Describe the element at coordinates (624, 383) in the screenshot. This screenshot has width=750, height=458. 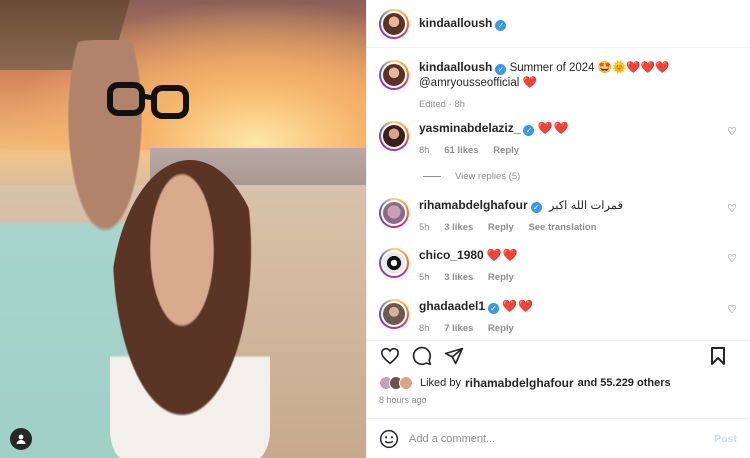
I see `liked-by-suffix: and 55.229 others` at that location.